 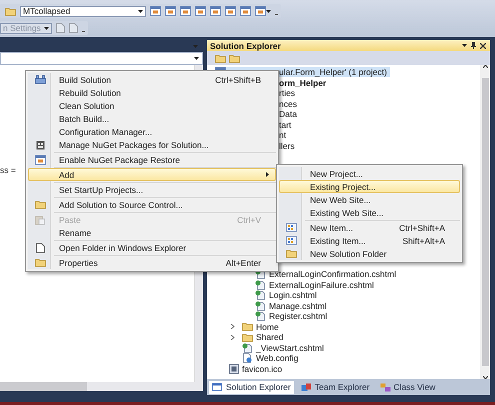 What do you see at coordinates (152, 262) in the screenshot?
I see `menu-item: Properties Alt+Enter` at bounding box center [152, 262].